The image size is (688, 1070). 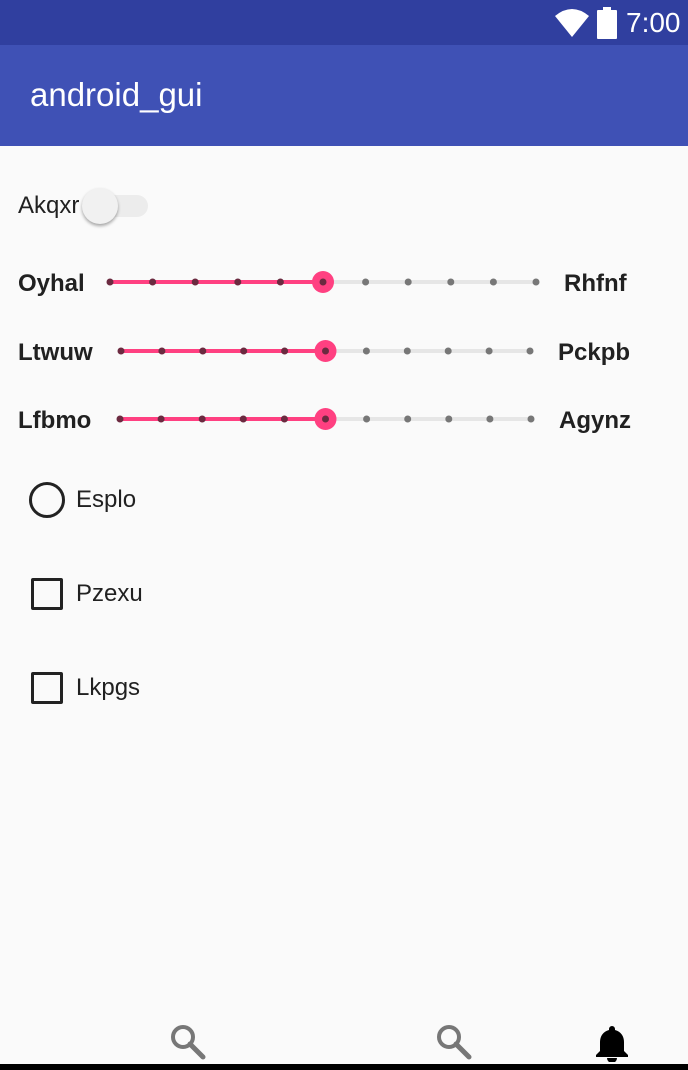 I want to click on slider-row-lfbmo: Lfbmo Agynz, so click(x=344, y=420).